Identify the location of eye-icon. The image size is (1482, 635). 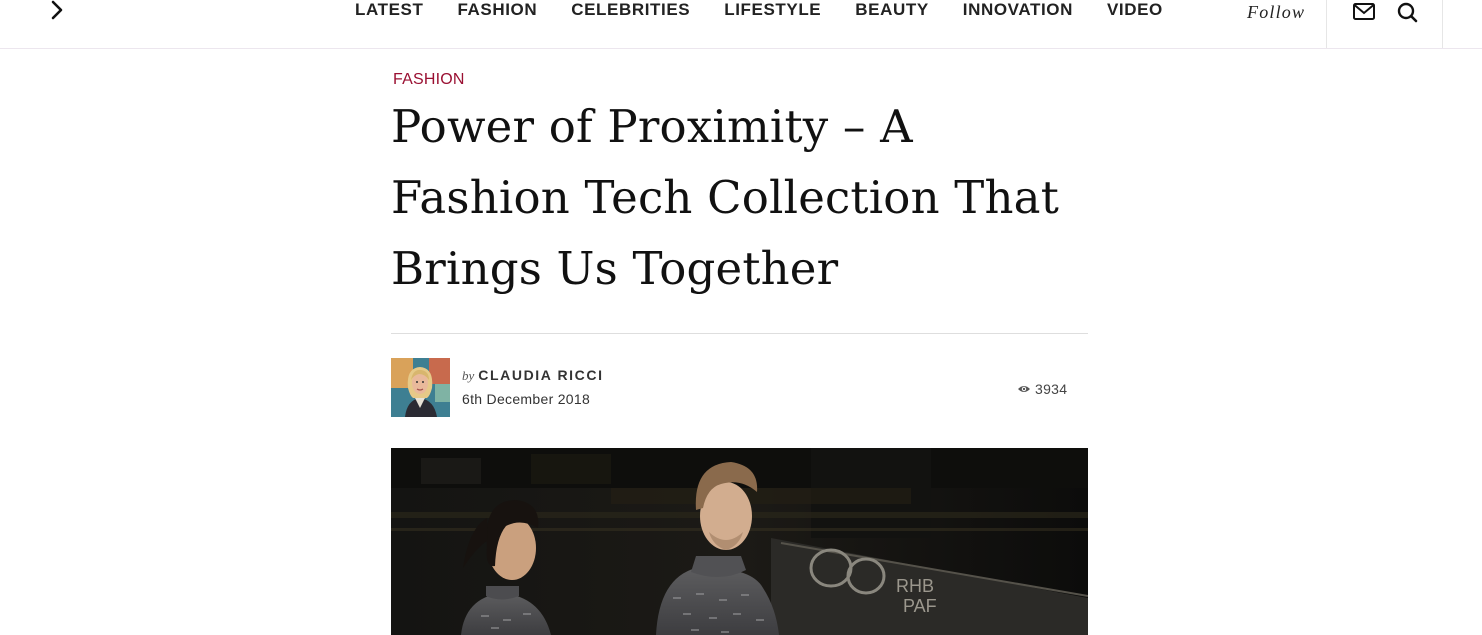
(1024, 389).